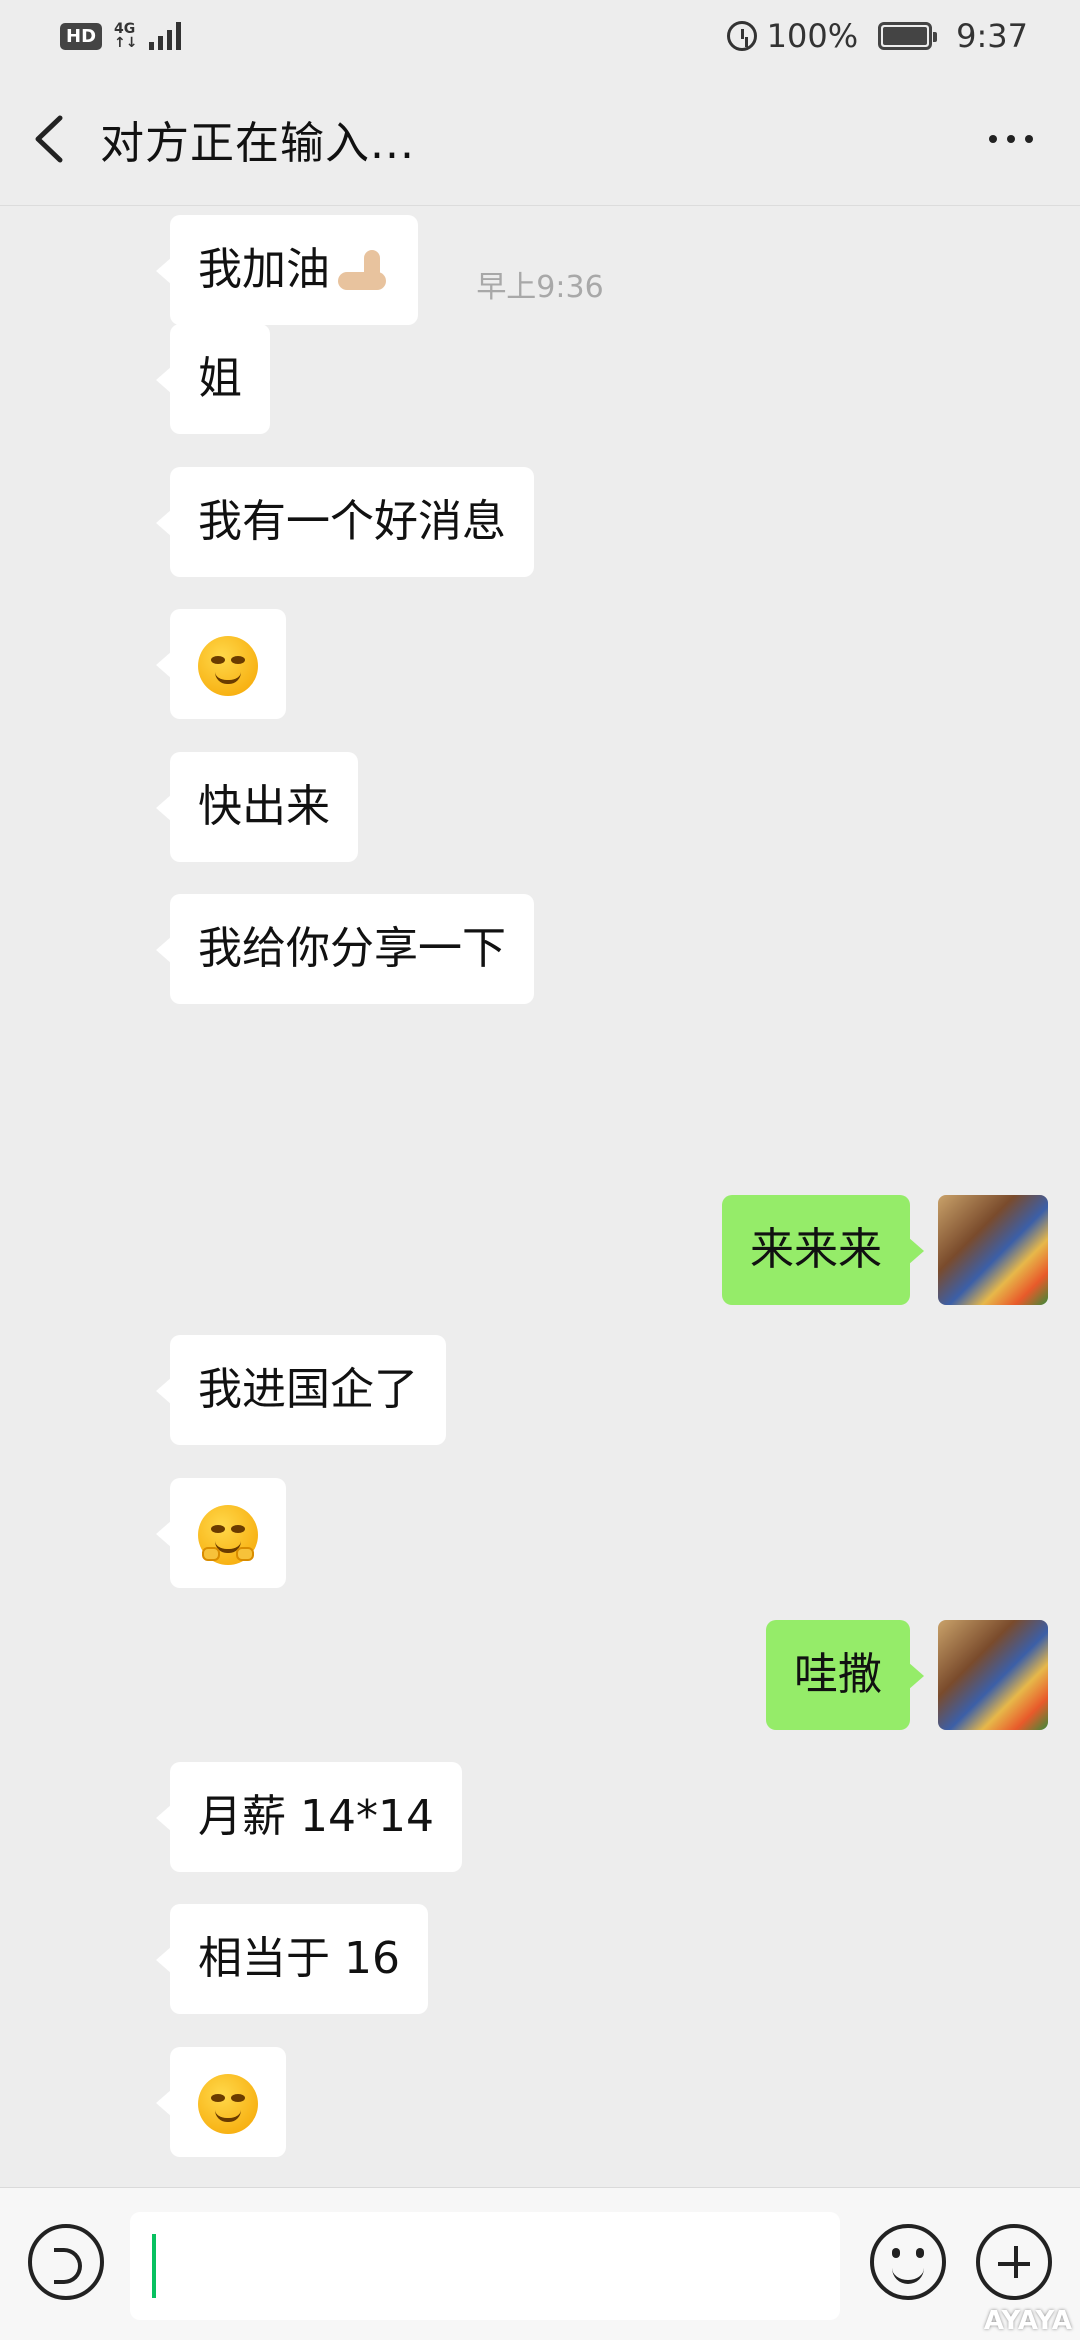 The height and width of the screenshot is (2340, 1080). I want to click on signal-icon, so click(165, 36).